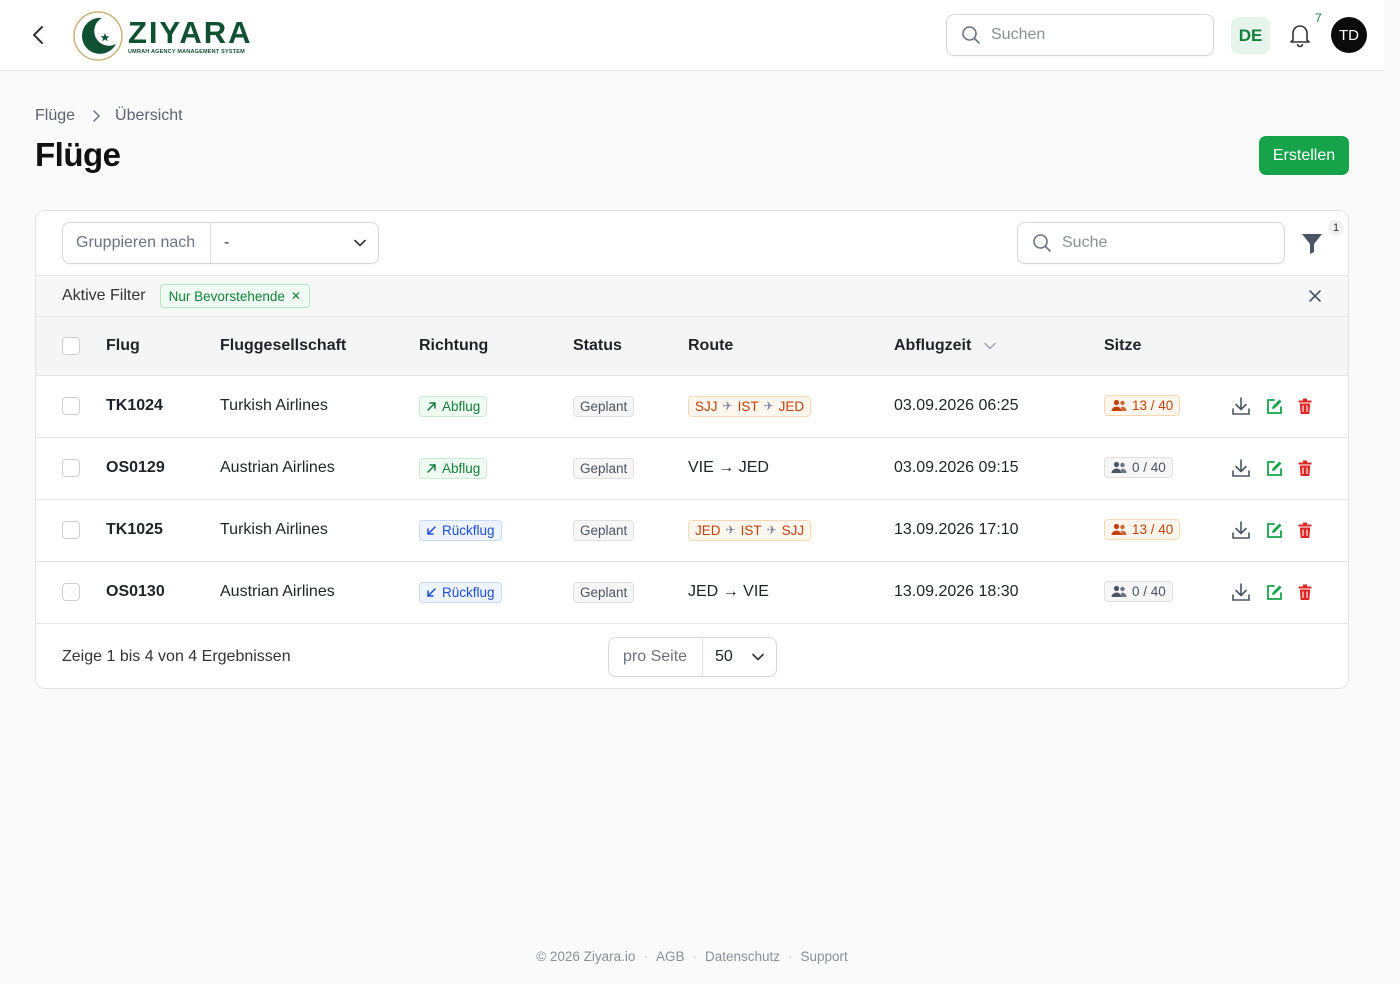 This screenshot has height=984, width=1400. Describe the element at coordinates (670, 956) in the screenshot. I see `footer-link-terms: AGB` at that location.